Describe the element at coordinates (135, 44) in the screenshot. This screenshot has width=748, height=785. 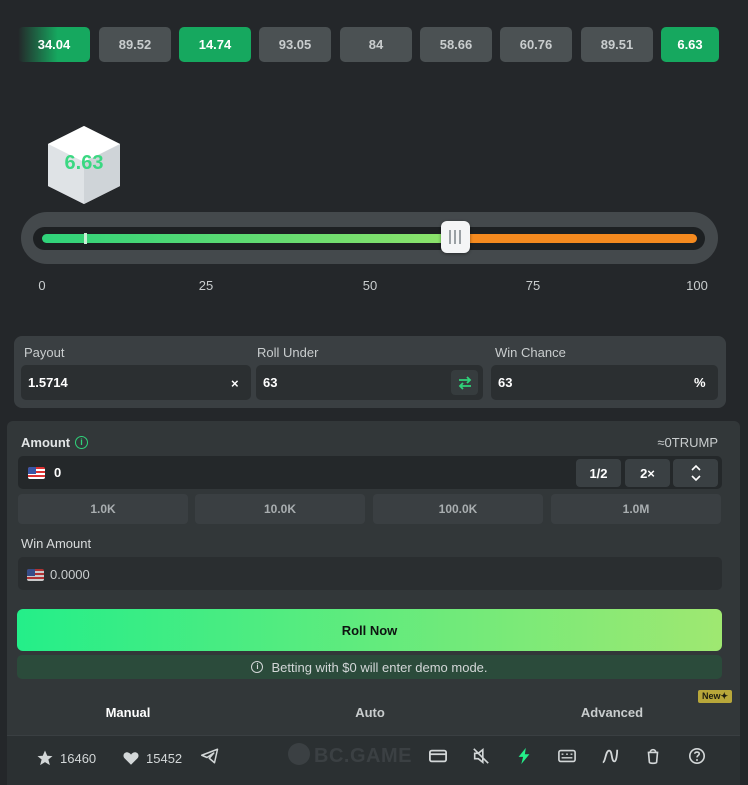
I see `history-chip: 89.52` at that location.